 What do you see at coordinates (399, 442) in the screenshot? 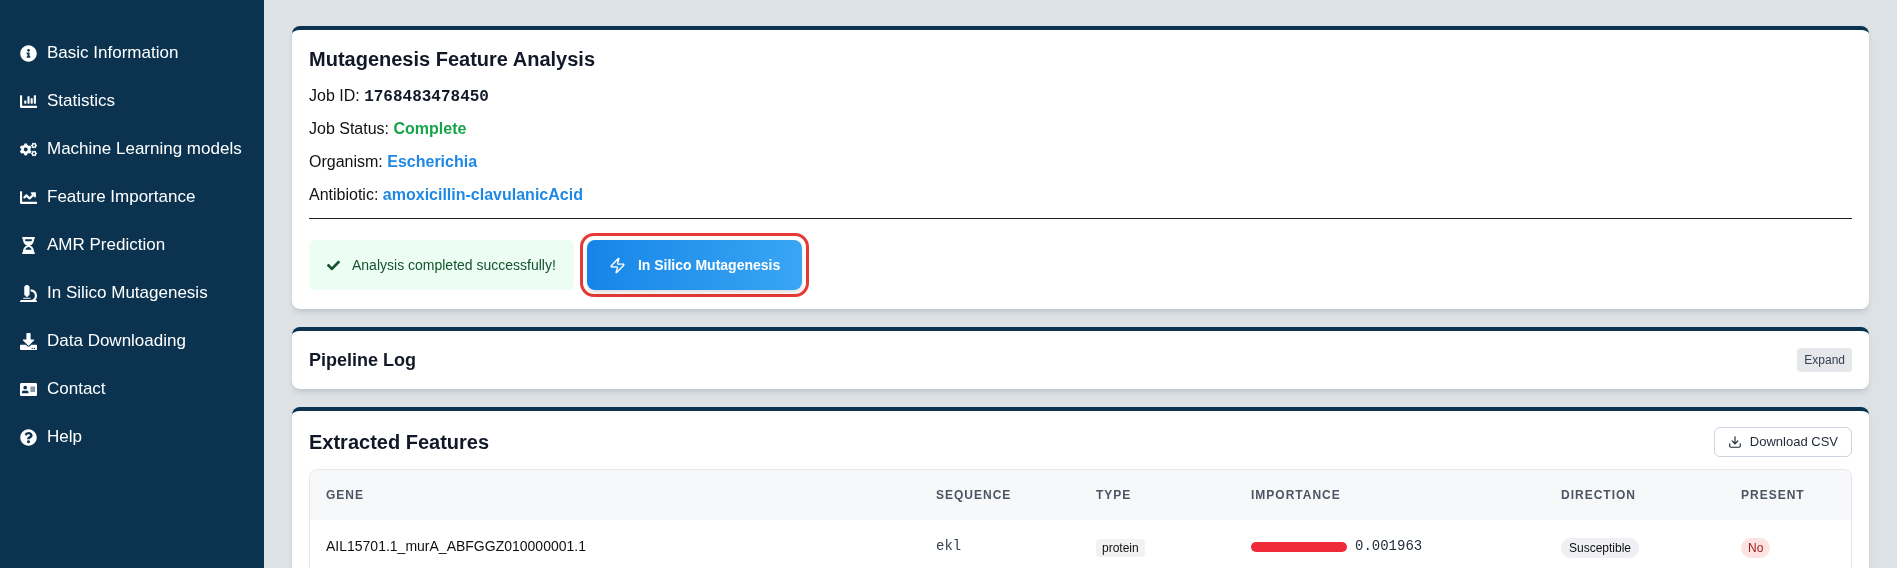
I see `card-title: Extracted Features` at bounding box center [399, 442].